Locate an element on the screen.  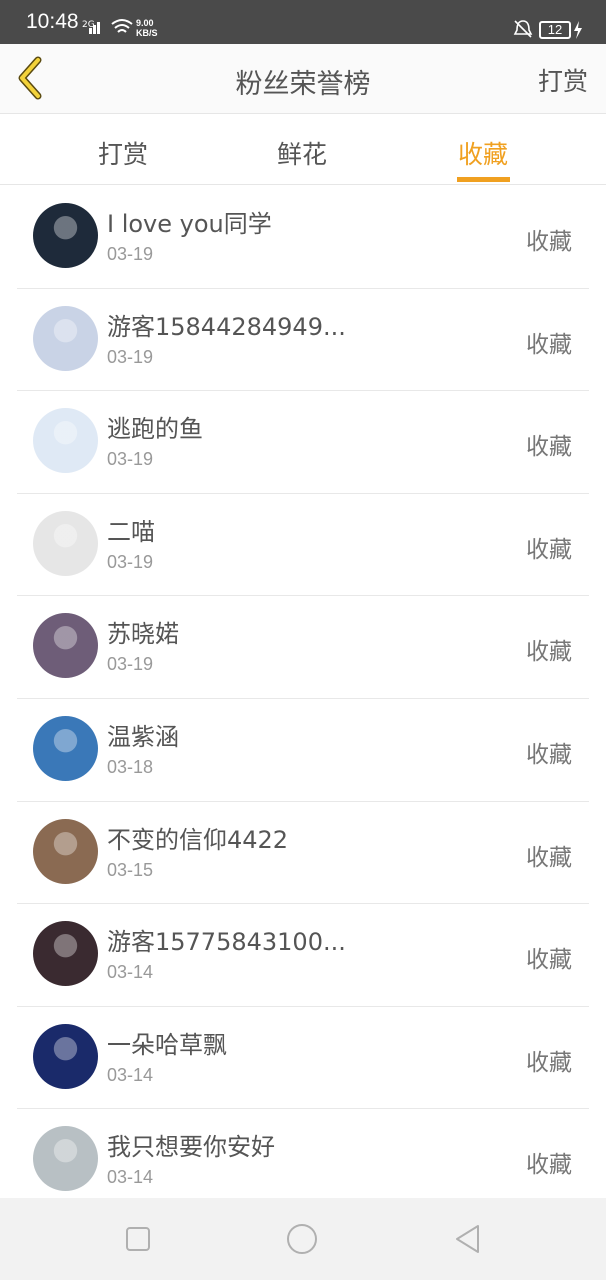
user-date: 03-18 is located at coordinates (130, 766).